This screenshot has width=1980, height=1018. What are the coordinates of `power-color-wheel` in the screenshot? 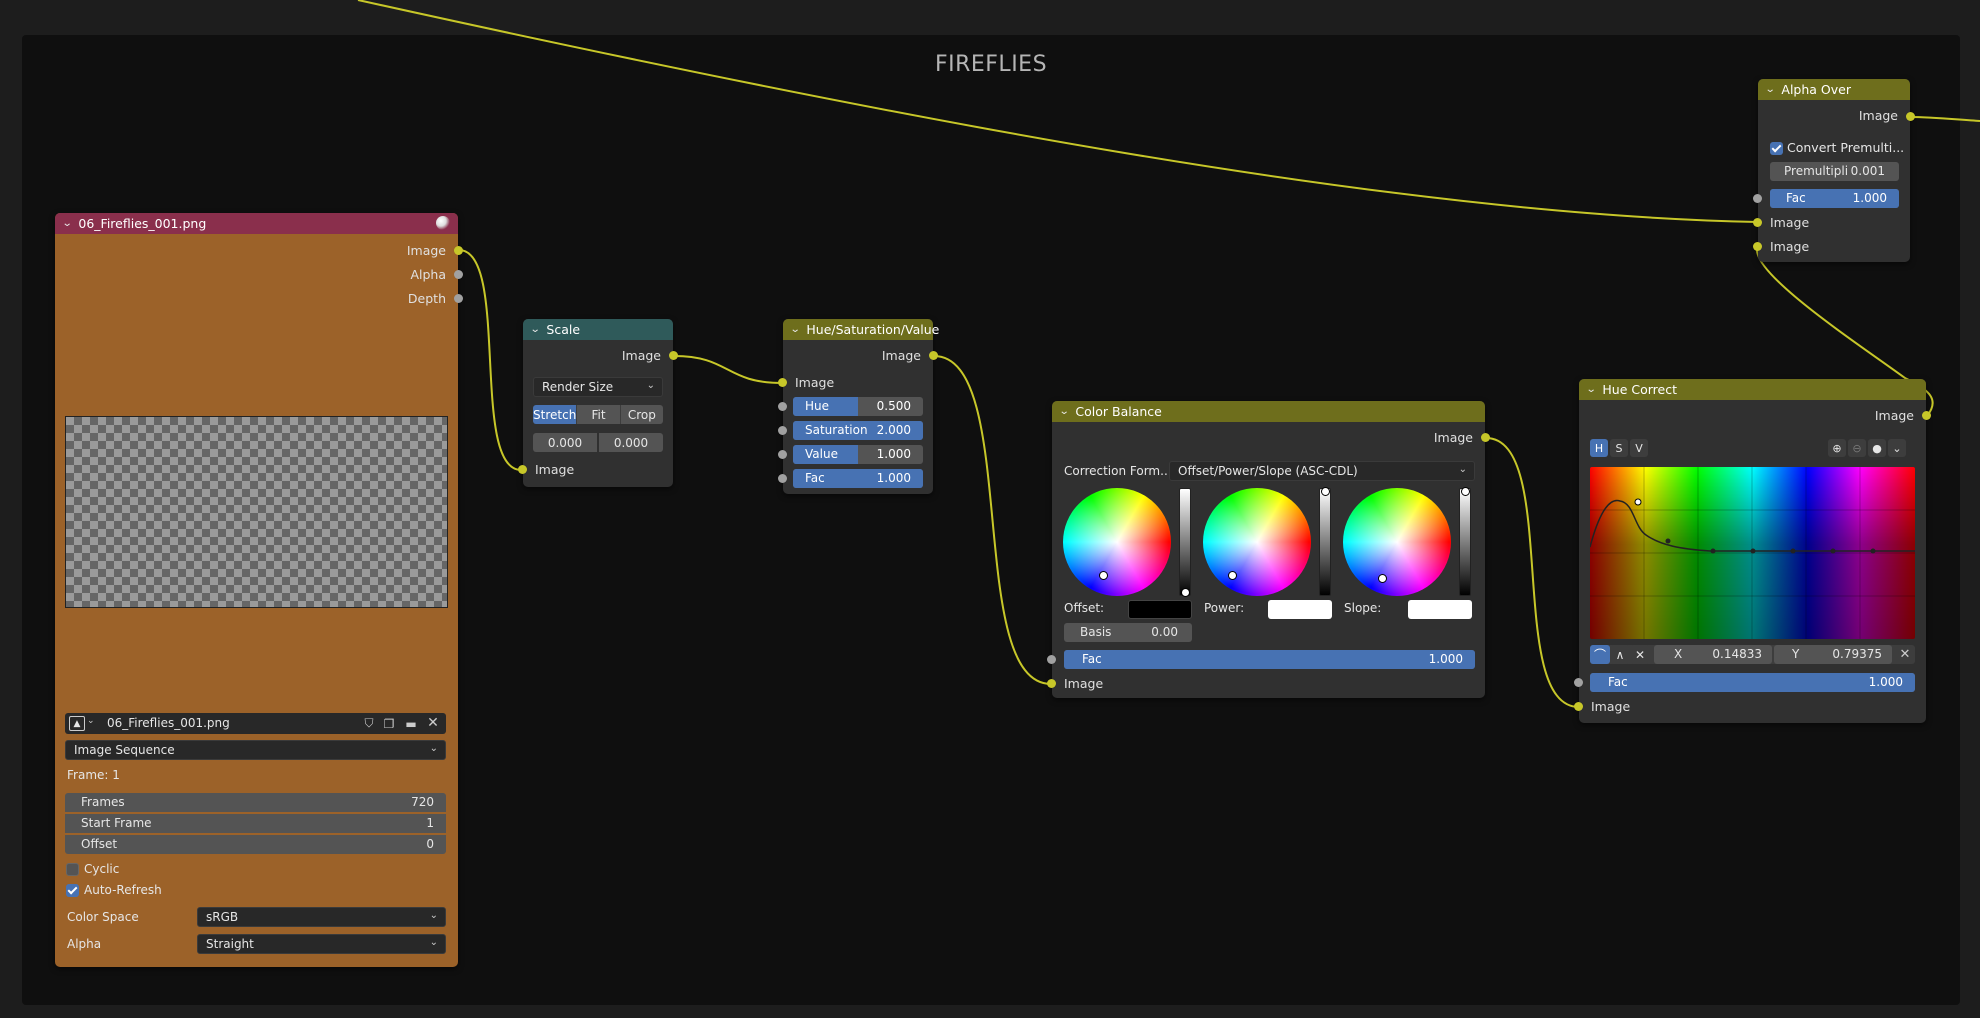 It's located at (1257, 542).